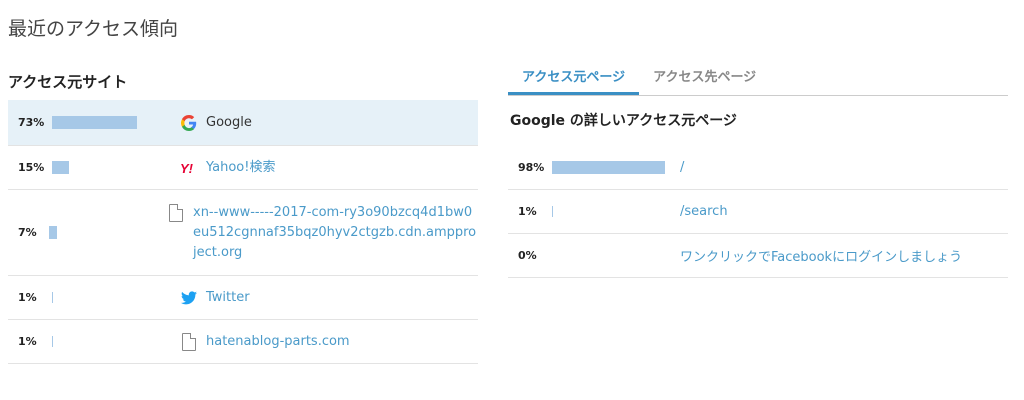 Image resolution: width=1024 pixels, height=400 pixels. Describe the element at coordinates (27, 232) in the screenshot. I see `percent-label: 7%` at that location.